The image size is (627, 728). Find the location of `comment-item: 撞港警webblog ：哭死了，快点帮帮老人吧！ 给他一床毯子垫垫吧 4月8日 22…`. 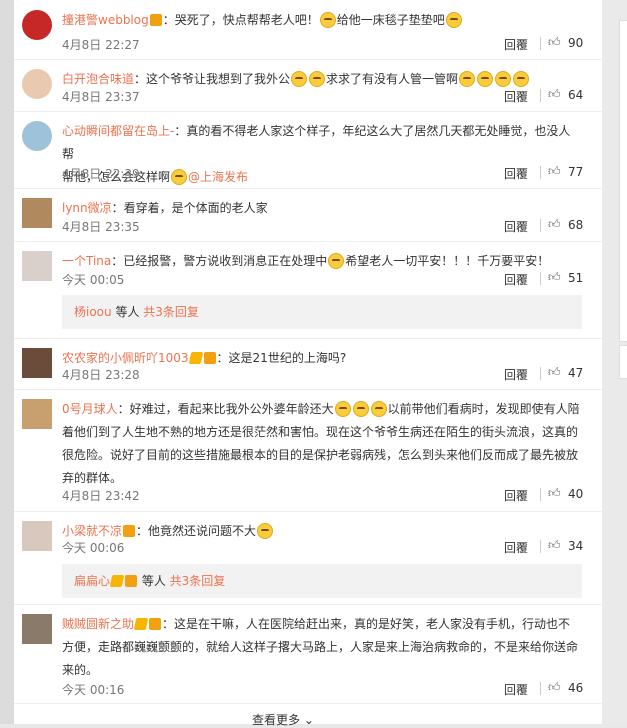

comment-item: 撞港警webblog ：哭死了，快点帮帮老人吧！ 给他一床毯子垫垫吧 4月8日 22… is located at coordinates (308, 30).